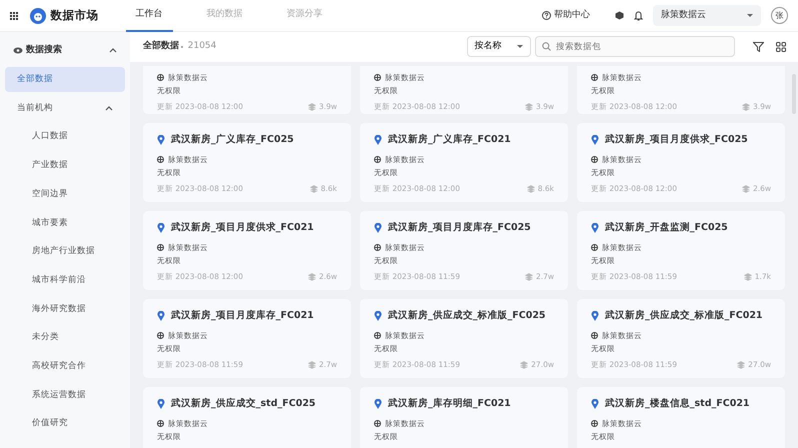 The height and width of the screenshot is (448, 798). Describe the element at coordinates (666, 228) in the screenshot. I see `dataset-title: 武汉新房_开盘监测_FC025` at that location.